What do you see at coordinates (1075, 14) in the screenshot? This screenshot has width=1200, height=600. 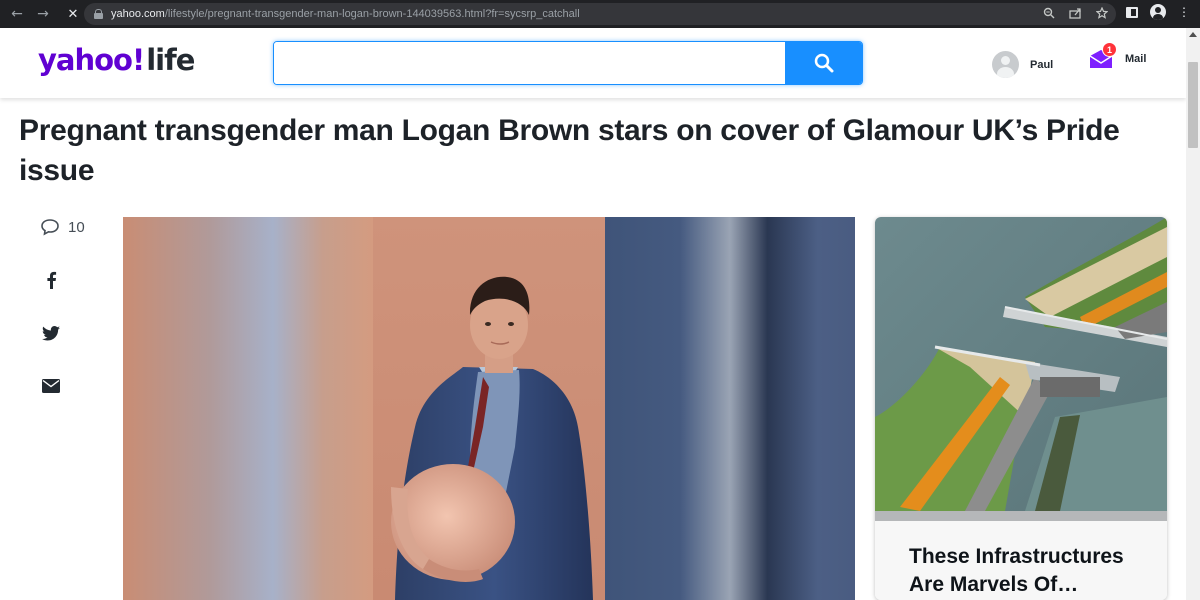 I see `share-page-icon` at bounding box center [1075, 14].